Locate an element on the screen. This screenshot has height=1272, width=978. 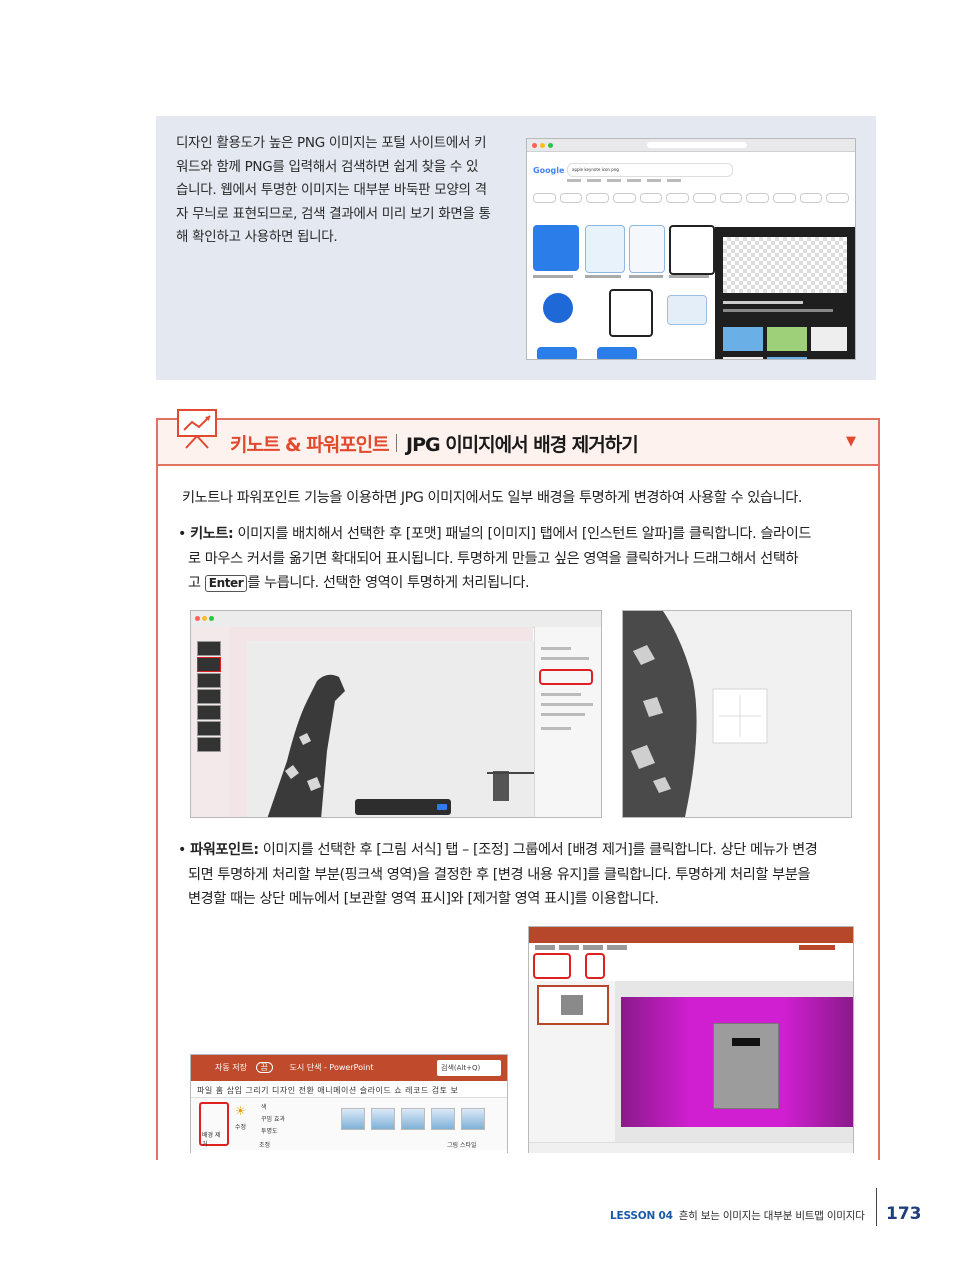
keynote-result-image is located at coordinates (556, 248).